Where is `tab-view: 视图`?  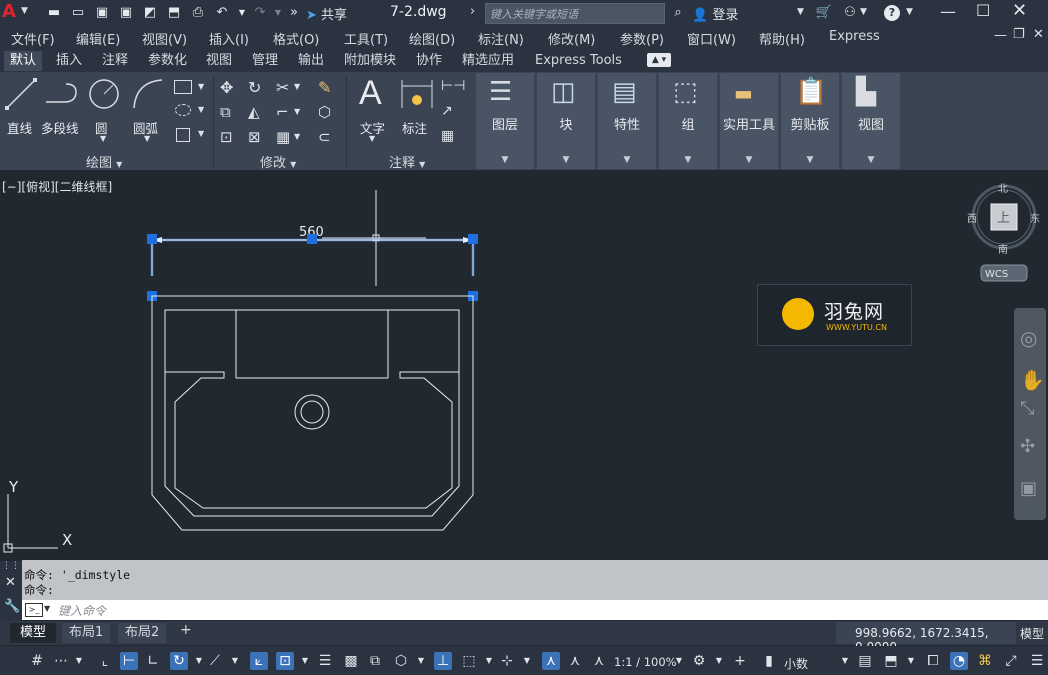
tab-view: 视图 is located at coordinates (219, 61).